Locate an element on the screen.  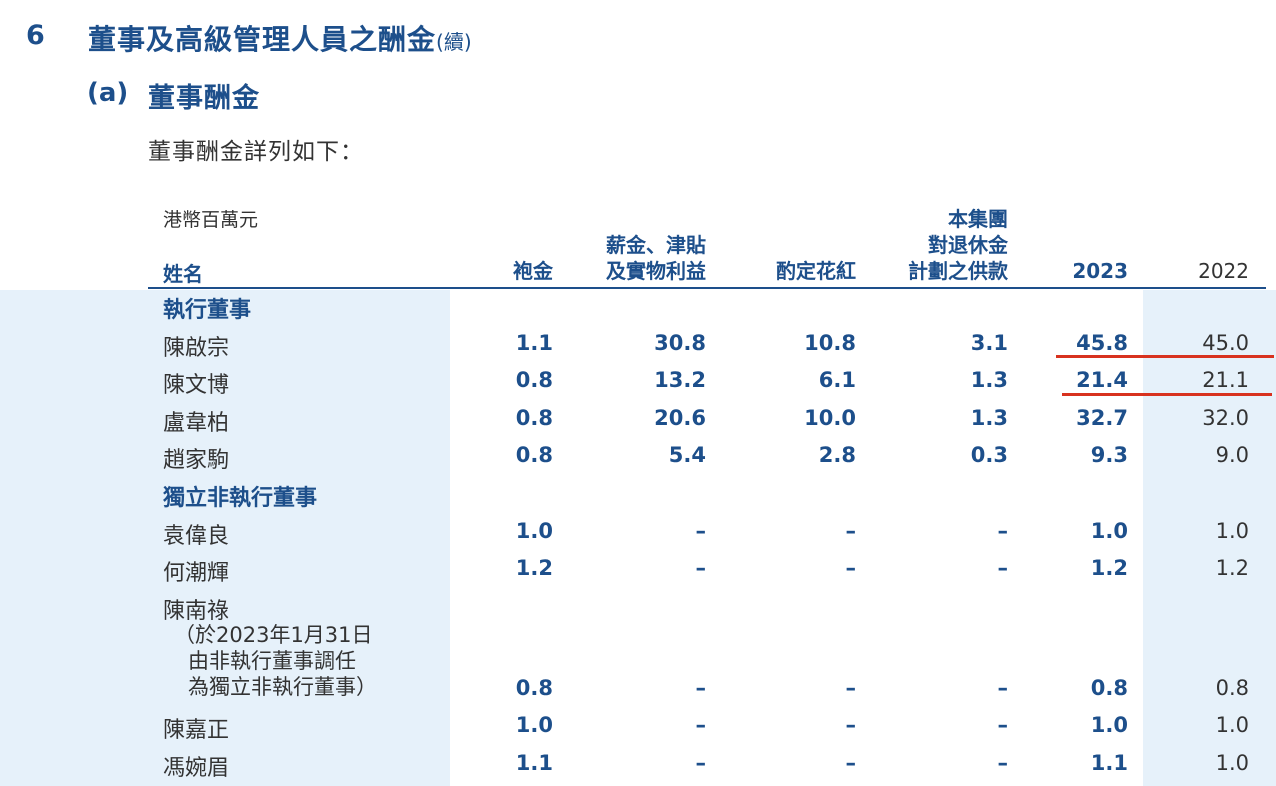
column-header-6: 2022 is located at coordinates (1223, 271).